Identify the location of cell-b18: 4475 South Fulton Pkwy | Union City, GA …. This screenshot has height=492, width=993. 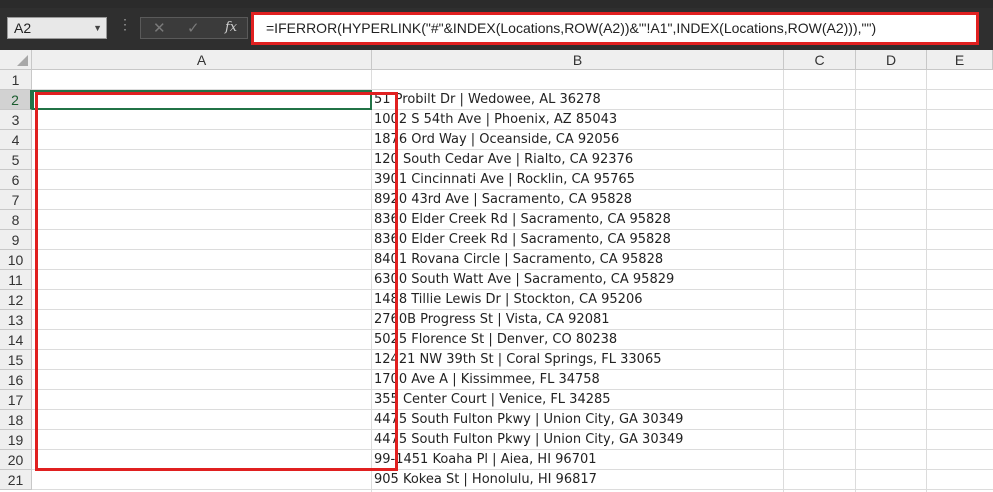
(527, 420).